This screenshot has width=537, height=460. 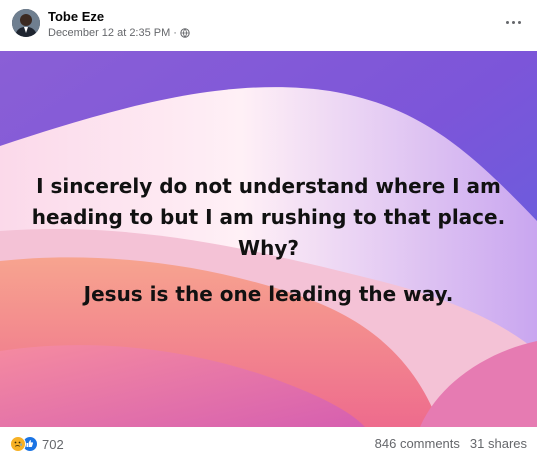 What do you see at coordinates (513, 22) in the screenshot?
I see `more-options-icon` at bounding box center [513, 22].